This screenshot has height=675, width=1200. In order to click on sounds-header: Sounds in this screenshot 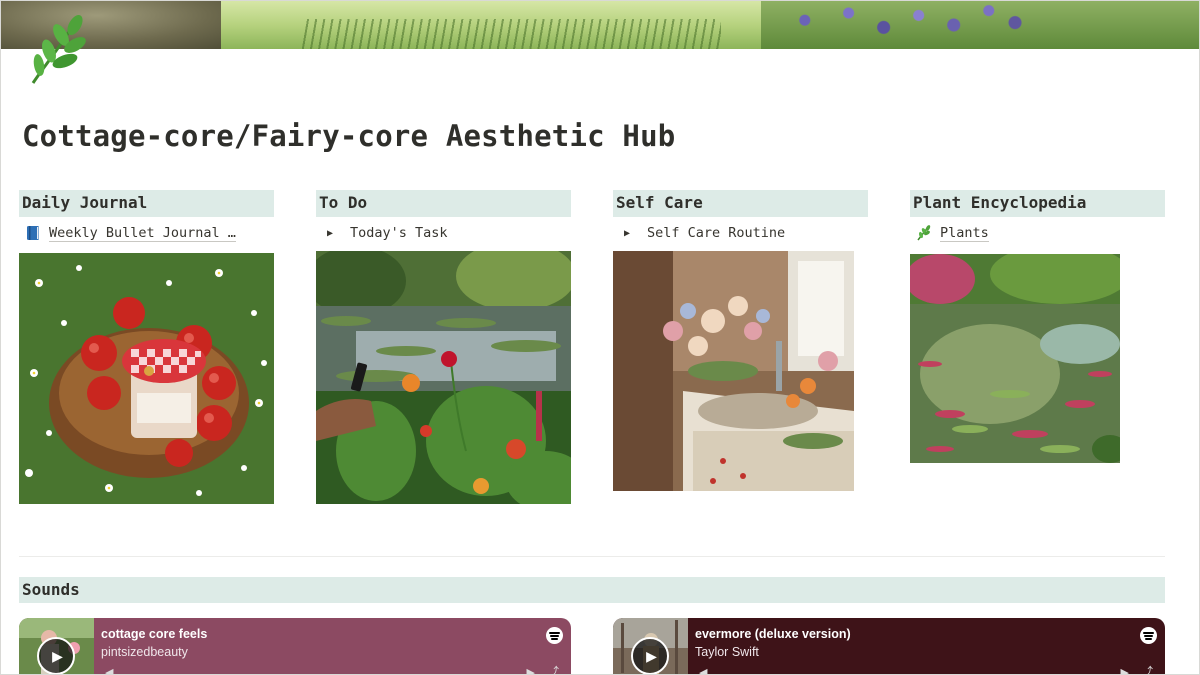, I will do `click(592, 590)`.